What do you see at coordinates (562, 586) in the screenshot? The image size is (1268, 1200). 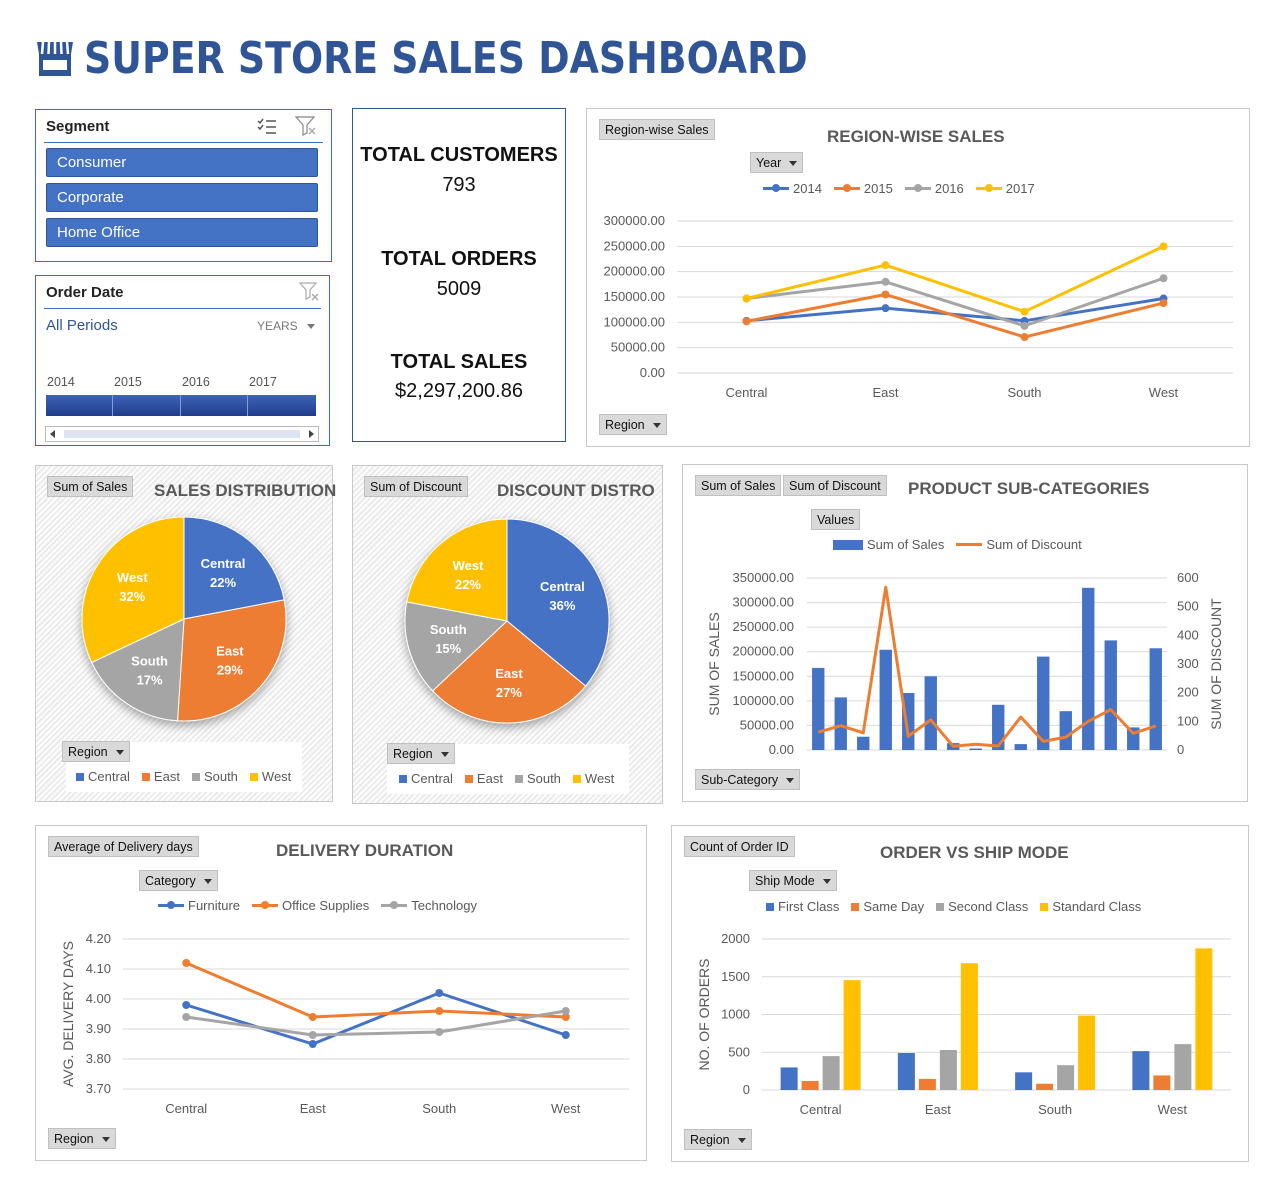 I see `slice-category-label: Central` at bounding box center [562, 586].